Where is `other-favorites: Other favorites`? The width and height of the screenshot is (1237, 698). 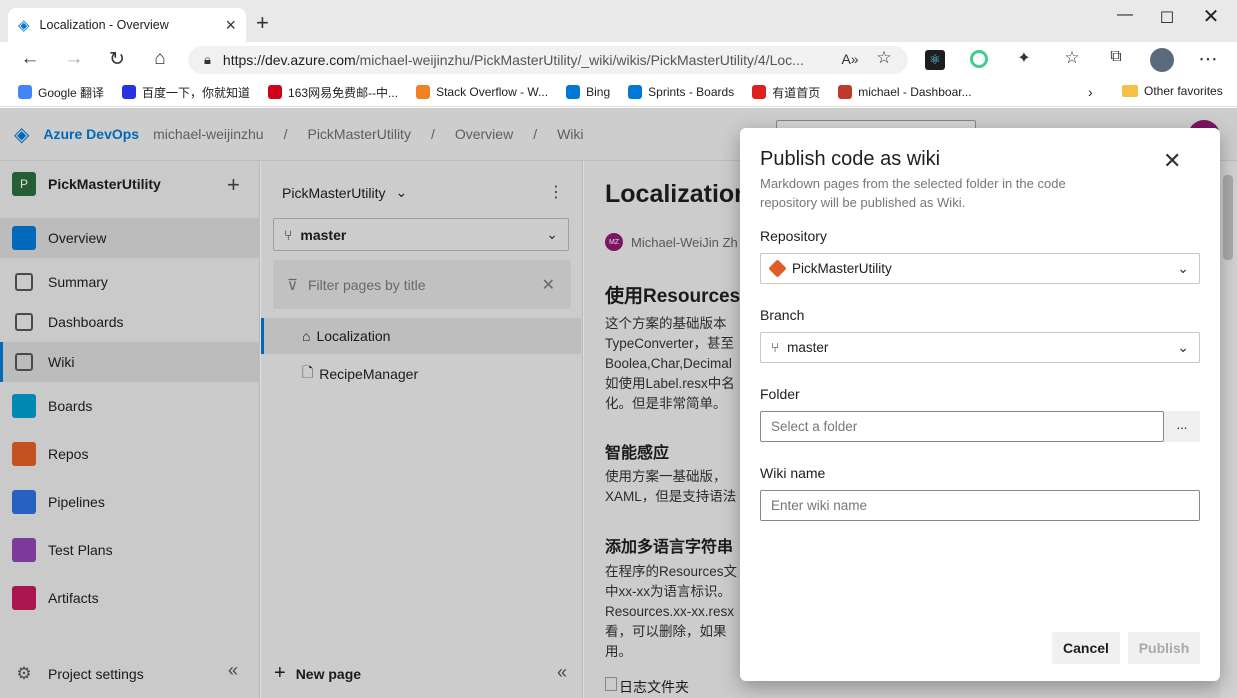
other-favorites: Other favorites is located at coordinates (1172, 91).